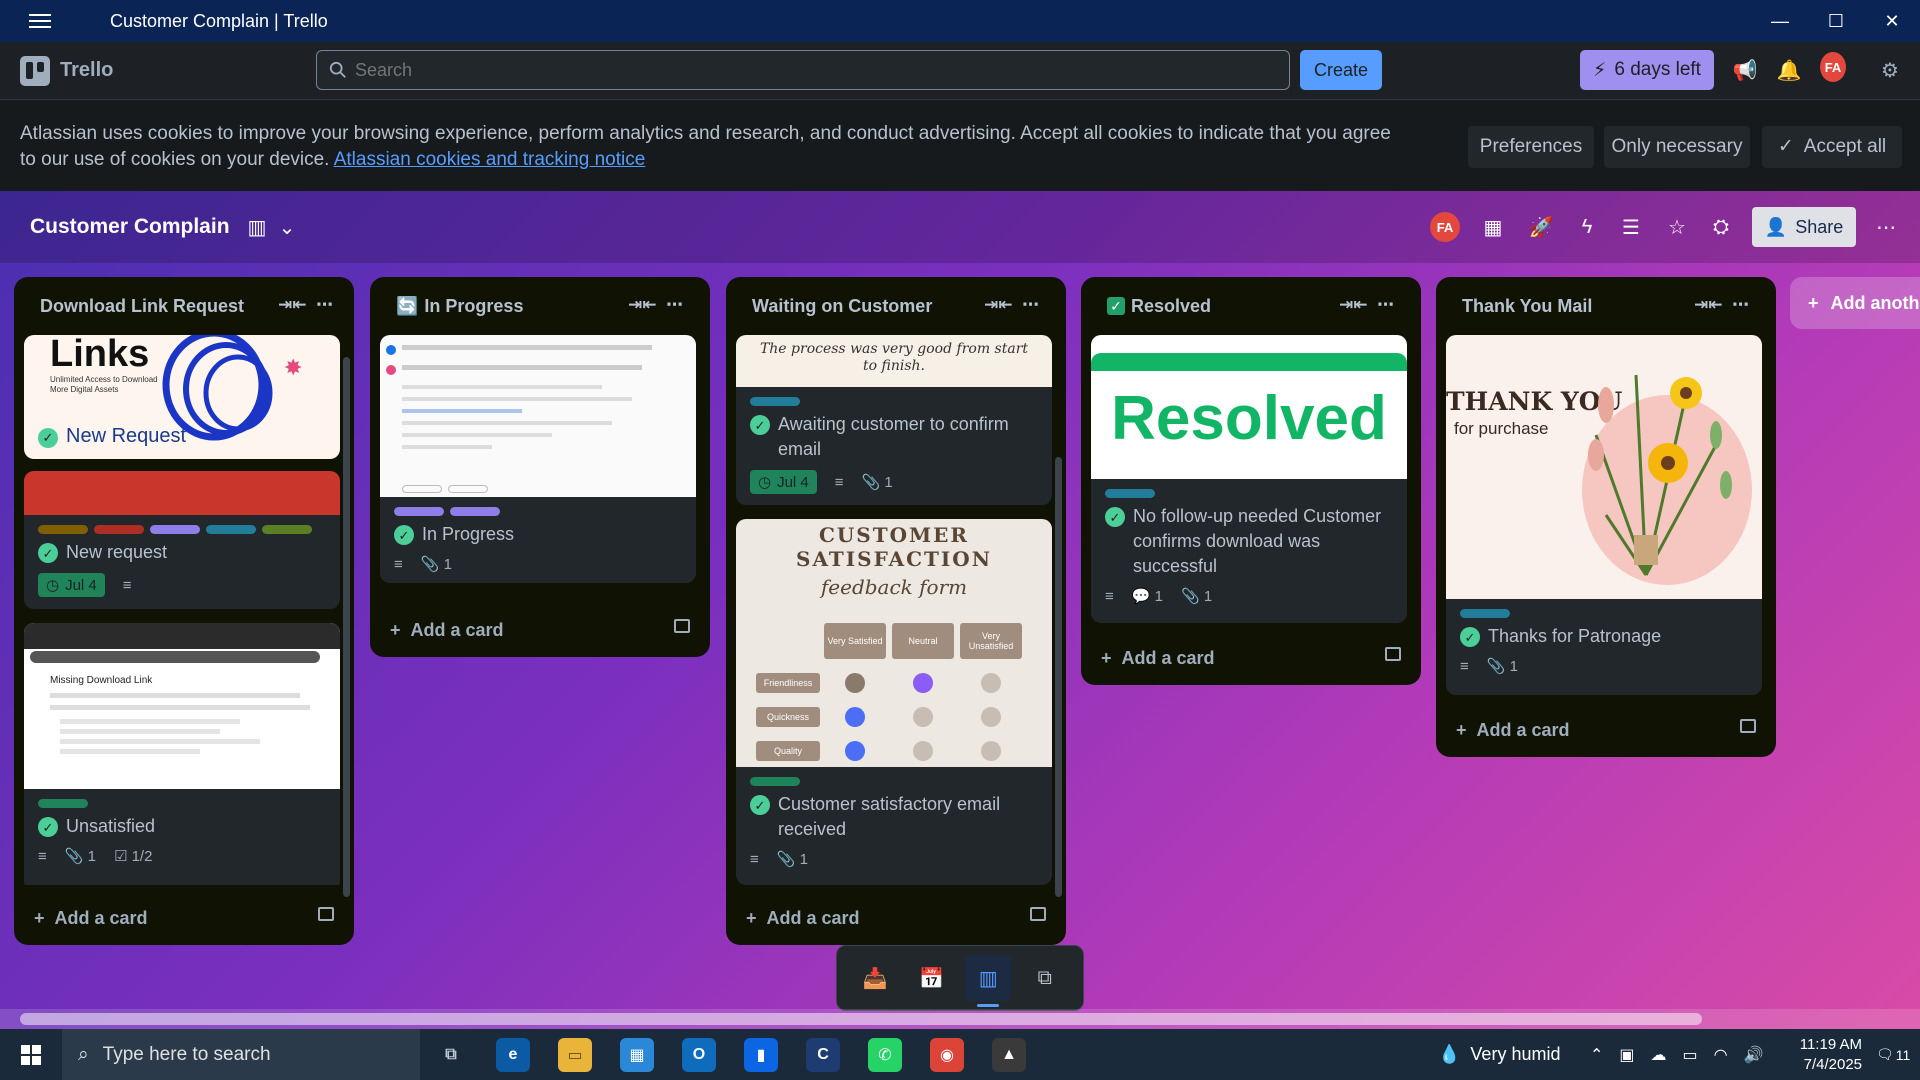 The width and height of the screenshot is (1920, 1080). What do you see at coordinates (1721, 227) in the screenshot?
I see `visibility-icon: ⛭` at bounding box center [1721, 227].